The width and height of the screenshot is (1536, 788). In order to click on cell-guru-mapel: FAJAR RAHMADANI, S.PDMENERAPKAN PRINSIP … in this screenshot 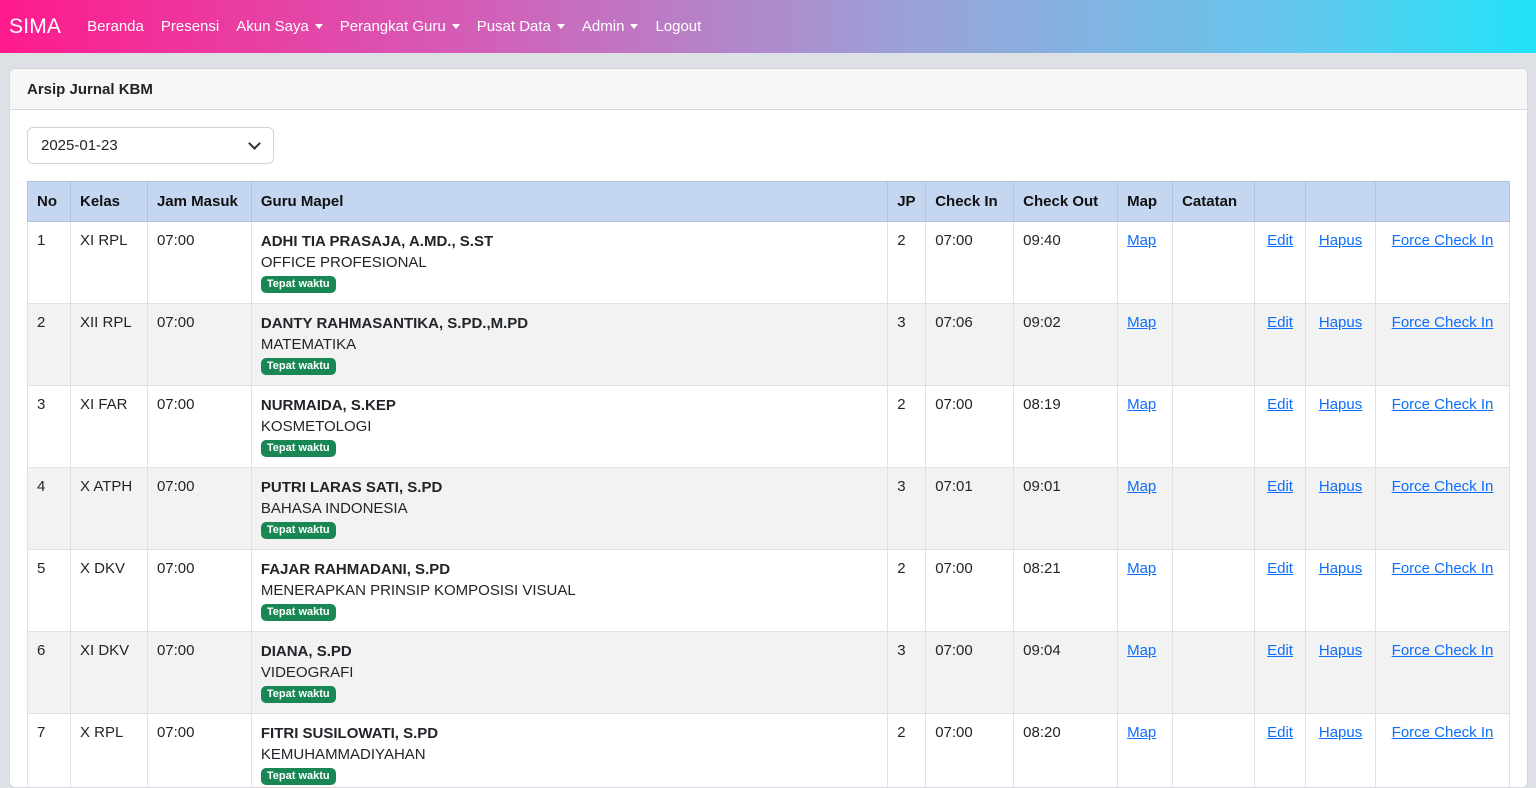, I will do `click(569, 591)`.